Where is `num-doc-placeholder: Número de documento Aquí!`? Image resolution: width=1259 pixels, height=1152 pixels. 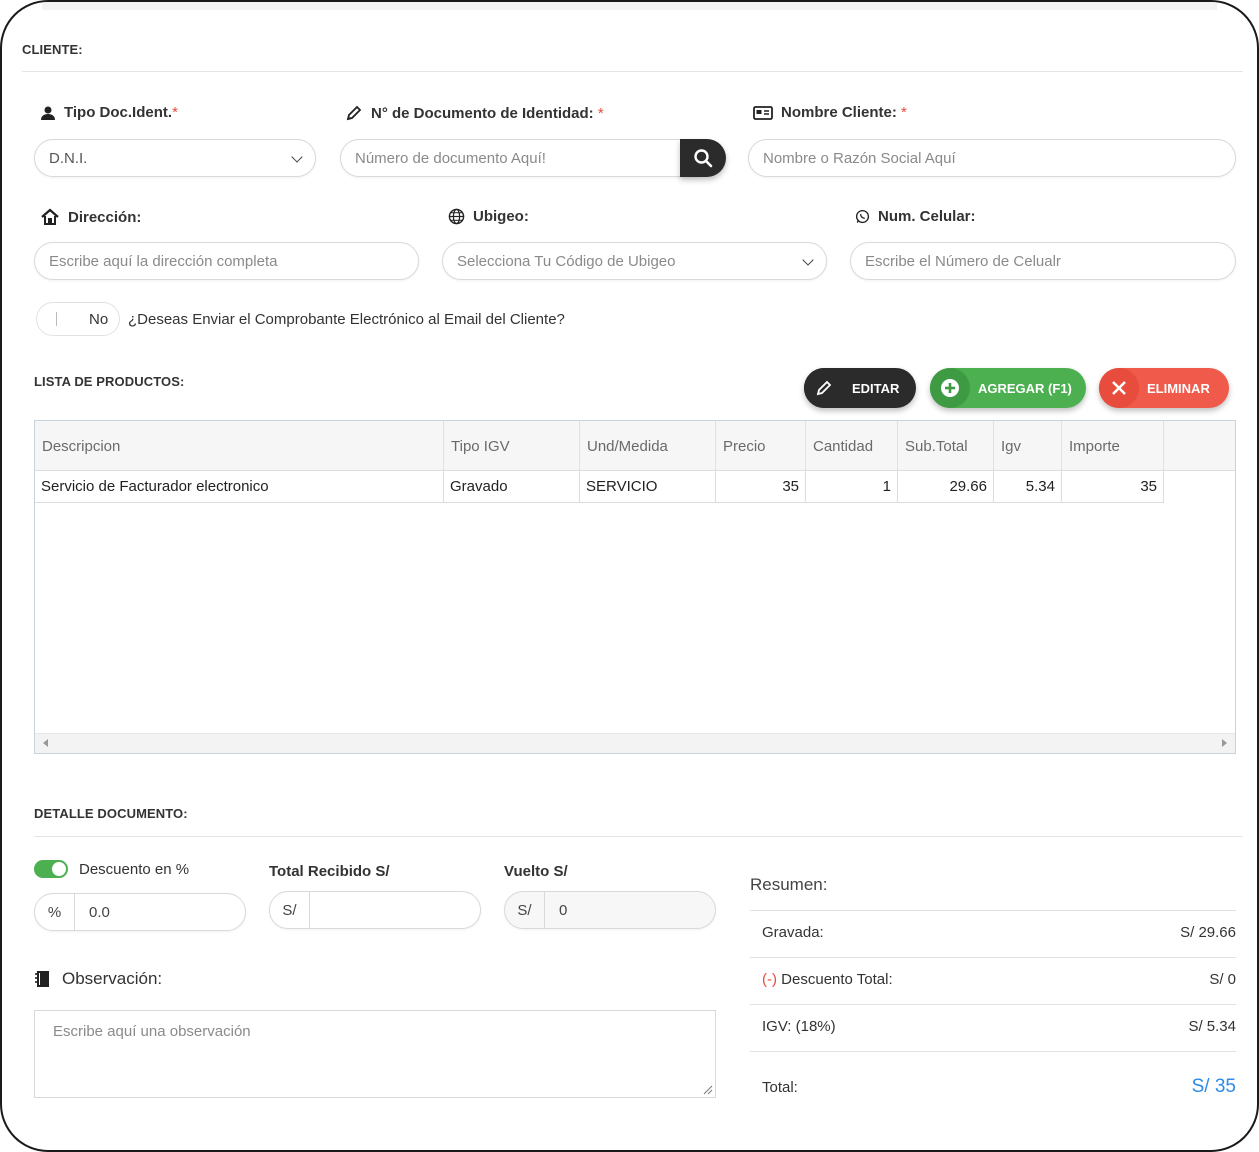 num-doc-placeholder: Número de documento Aquí! is located at coordinates (450, 158).